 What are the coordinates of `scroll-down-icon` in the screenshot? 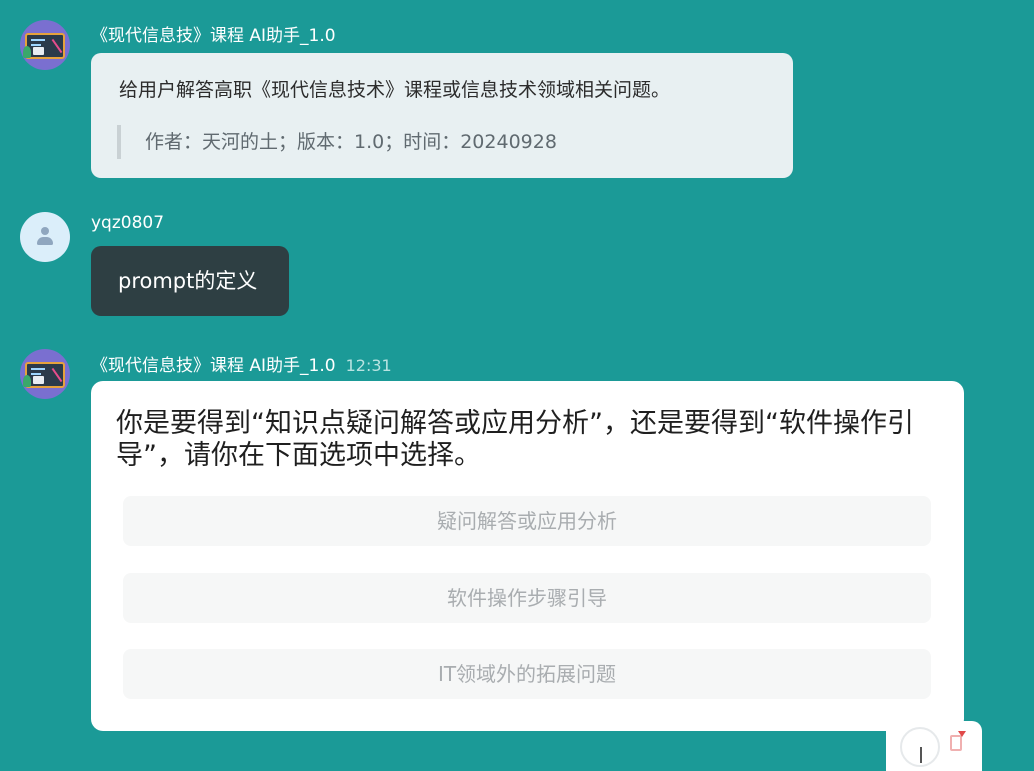 It's located at (920, 747).